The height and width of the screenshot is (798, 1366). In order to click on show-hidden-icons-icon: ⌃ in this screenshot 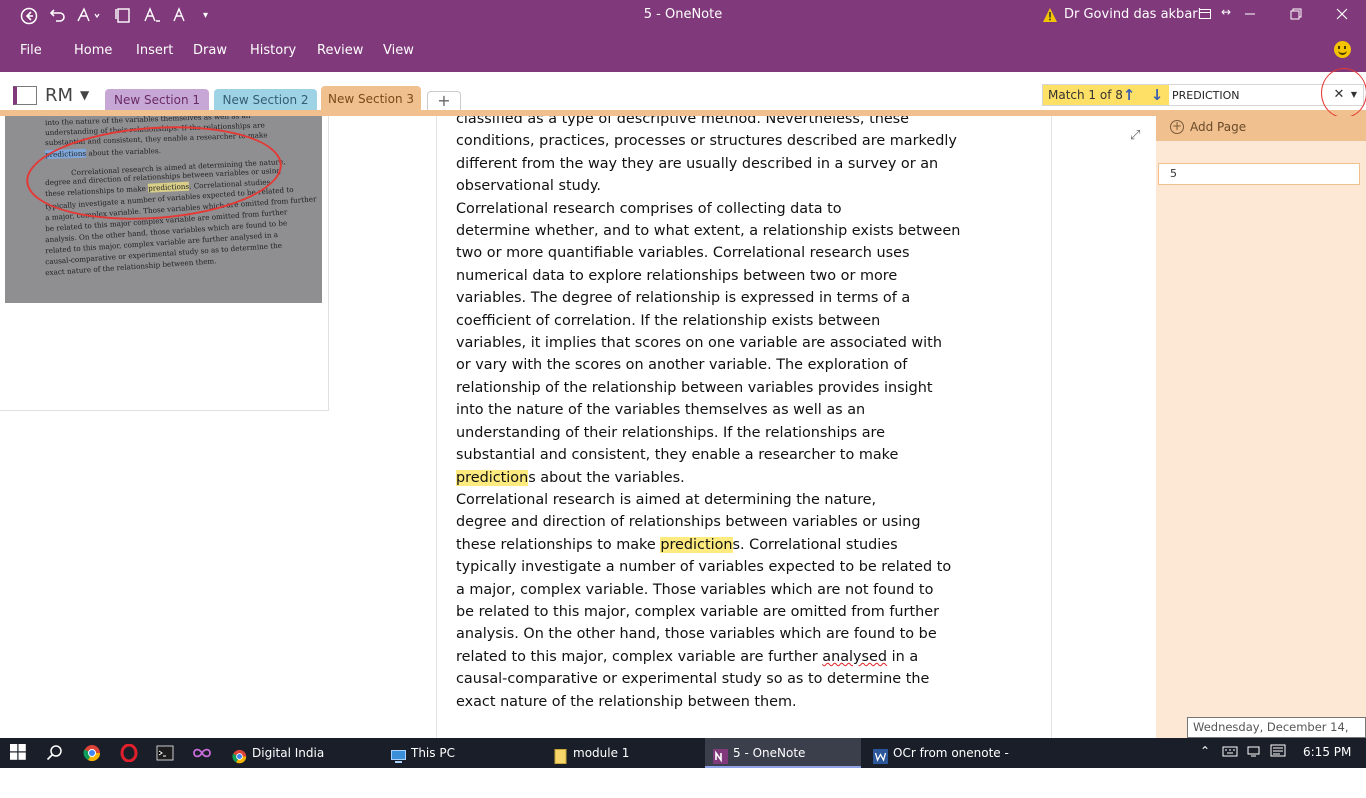, I will do `click(1205, 751)`.